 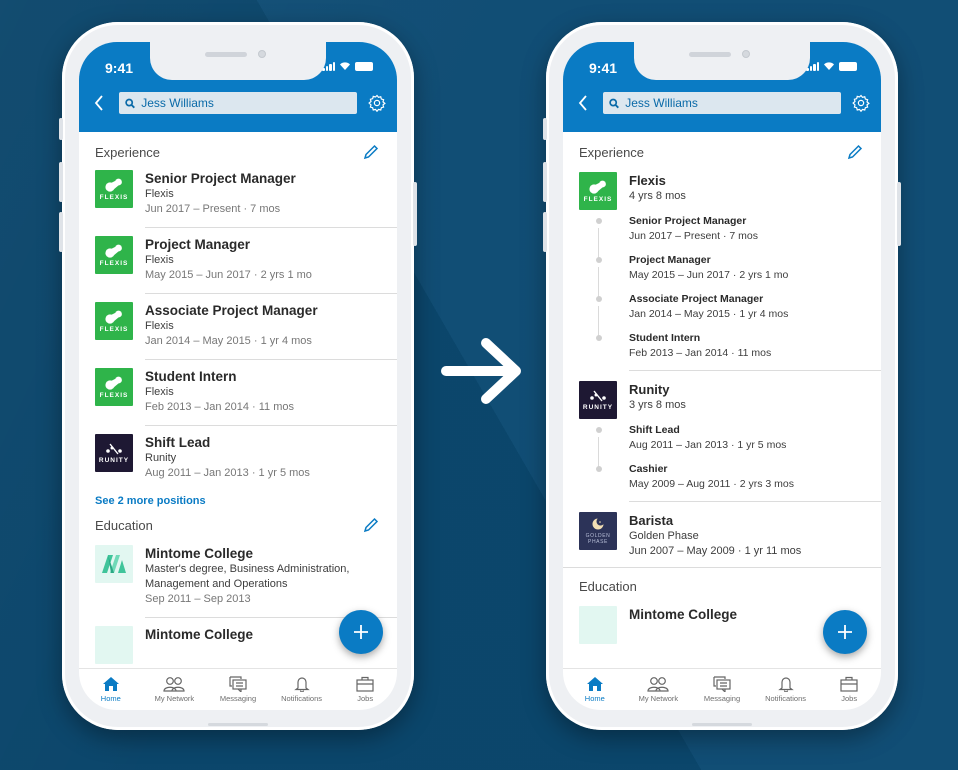 I want to click on phone-bottom-edge, so click(x=238, y=724).